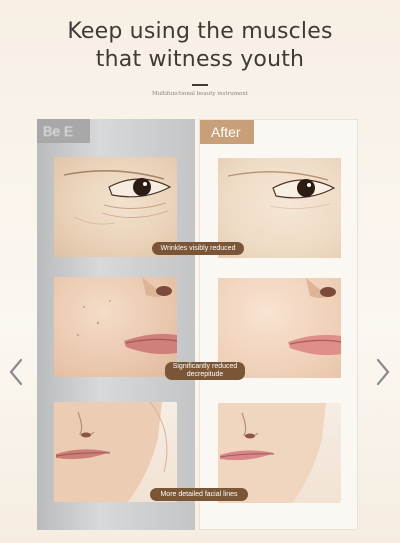 The height and width of the screenshot is (543, 400). What do you see at coordinates (205, 366) in the screenshot?
I see `caption-decrepitude-line-1: Significantly reduced` at bounding box center [205, 366].